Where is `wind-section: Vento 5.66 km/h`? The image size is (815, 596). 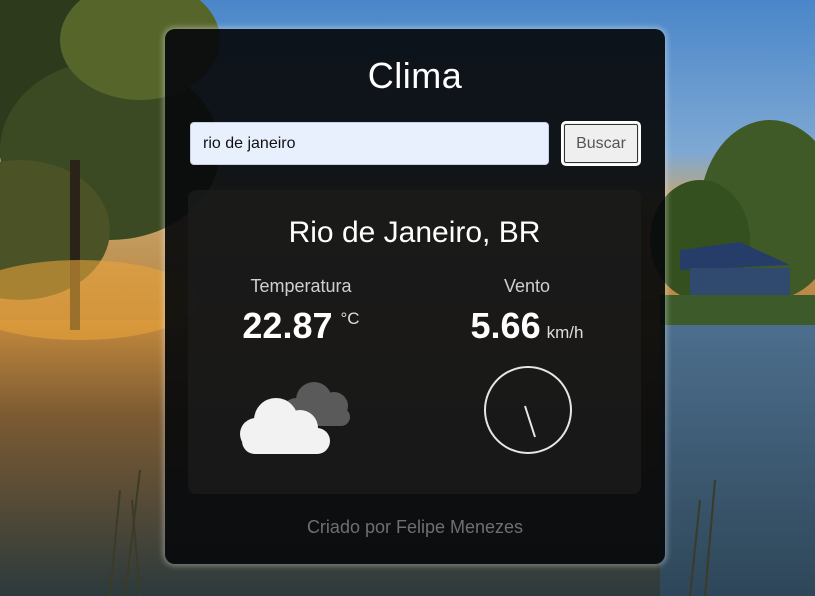 wind-section: Vento 5.66 km/h is located at coordinates (527, 311).